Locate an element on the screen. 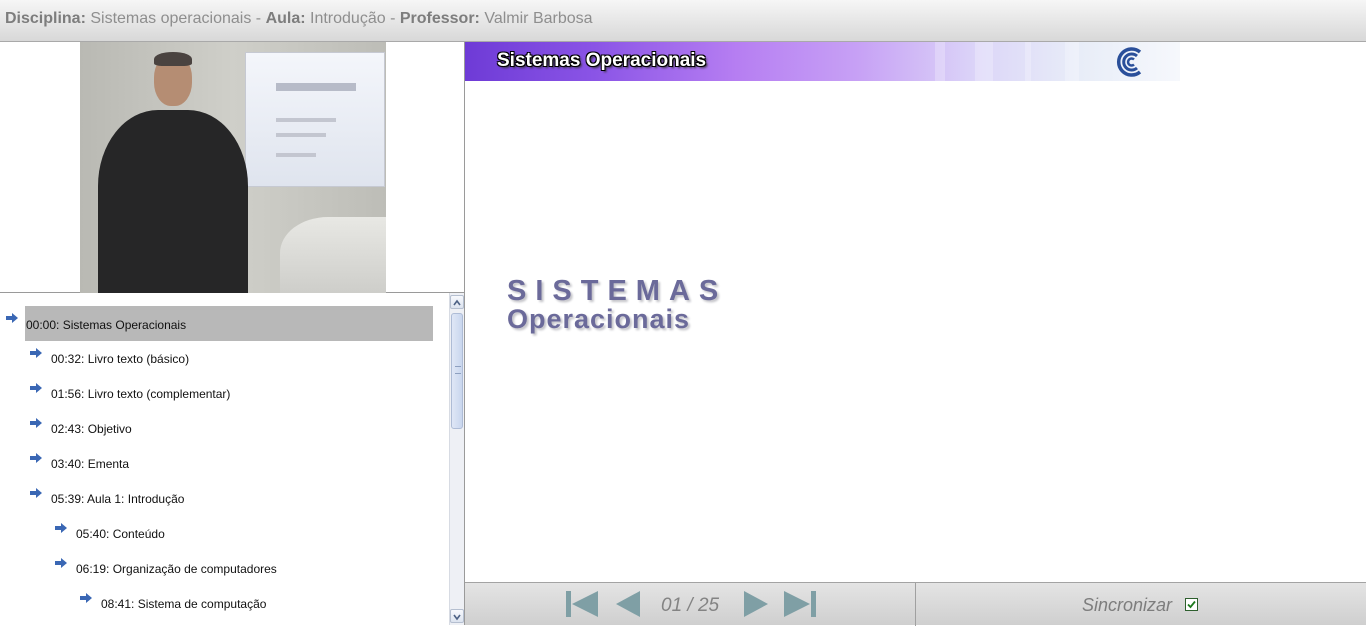  scroll-down-button is located at coordinates (457, 616).